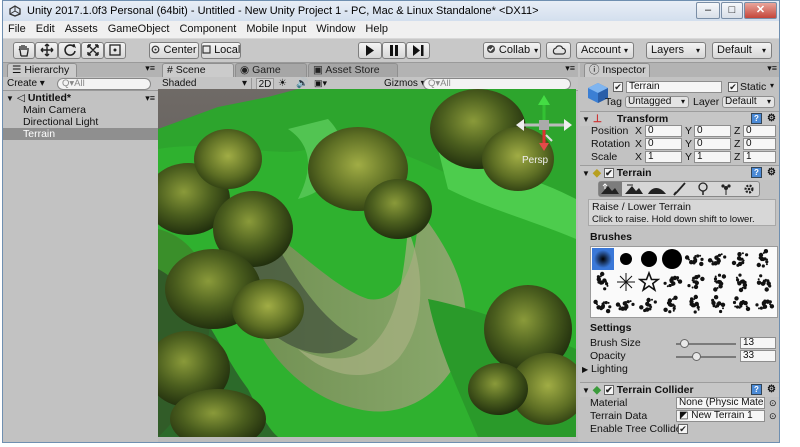 The height and width of the screenshot is (447, 800). What do you see at coordinates (748, 102) in the screenshot?
I see `layer-dropdown: Default ▾` at bounding box center [748, 102].